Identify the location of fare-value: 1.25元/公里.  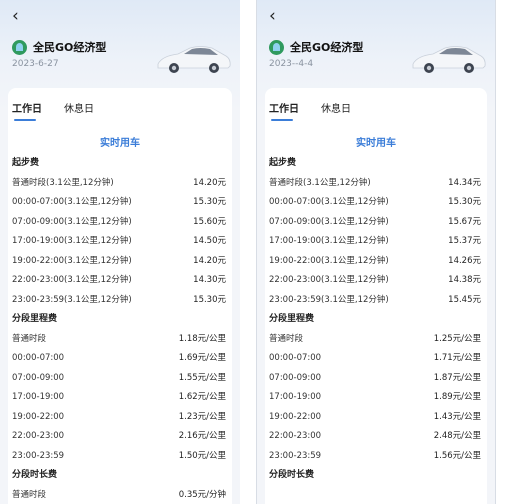
(457, 338).